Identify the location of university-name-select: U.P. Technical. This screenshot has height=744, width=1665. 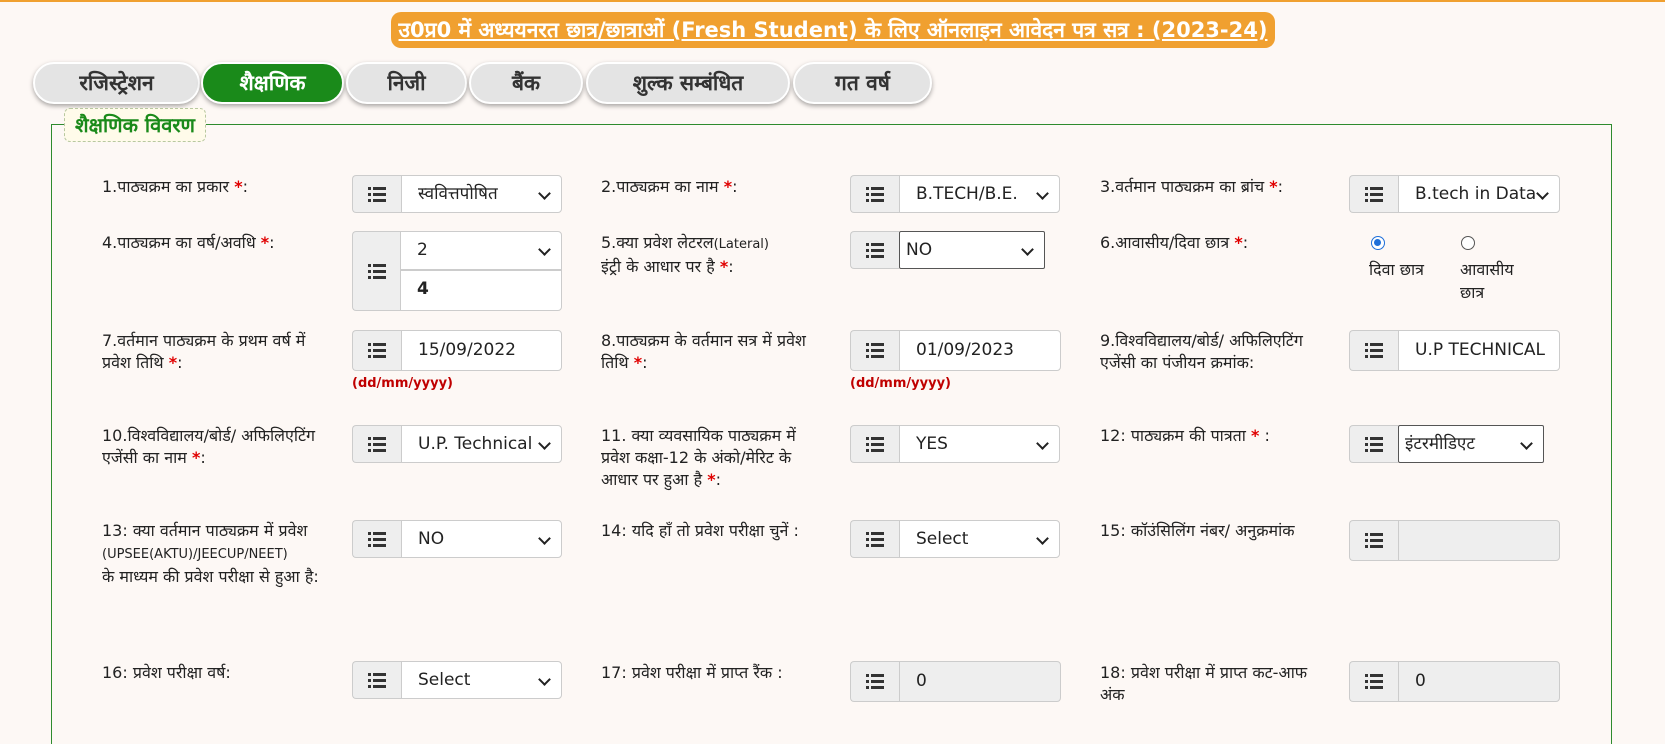
(457, 444).